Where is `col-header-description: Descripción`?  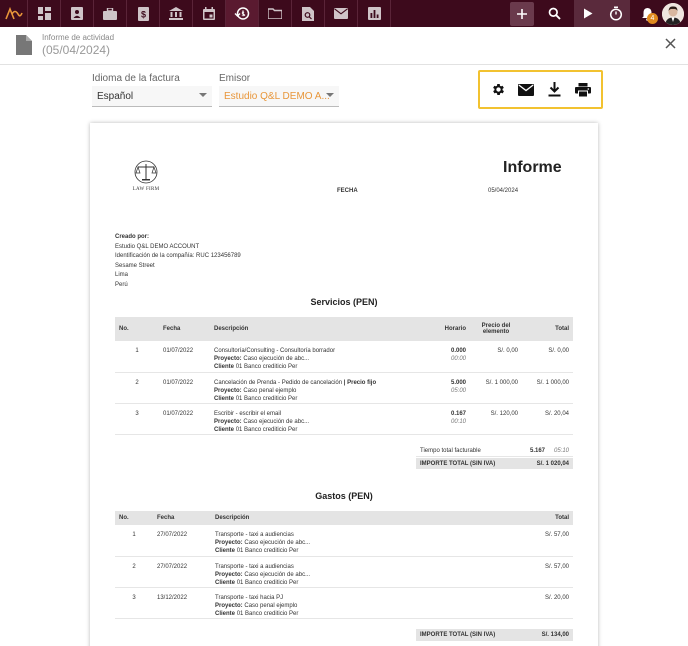
col-header-description: Descripción is located at coordinates (356, 518).